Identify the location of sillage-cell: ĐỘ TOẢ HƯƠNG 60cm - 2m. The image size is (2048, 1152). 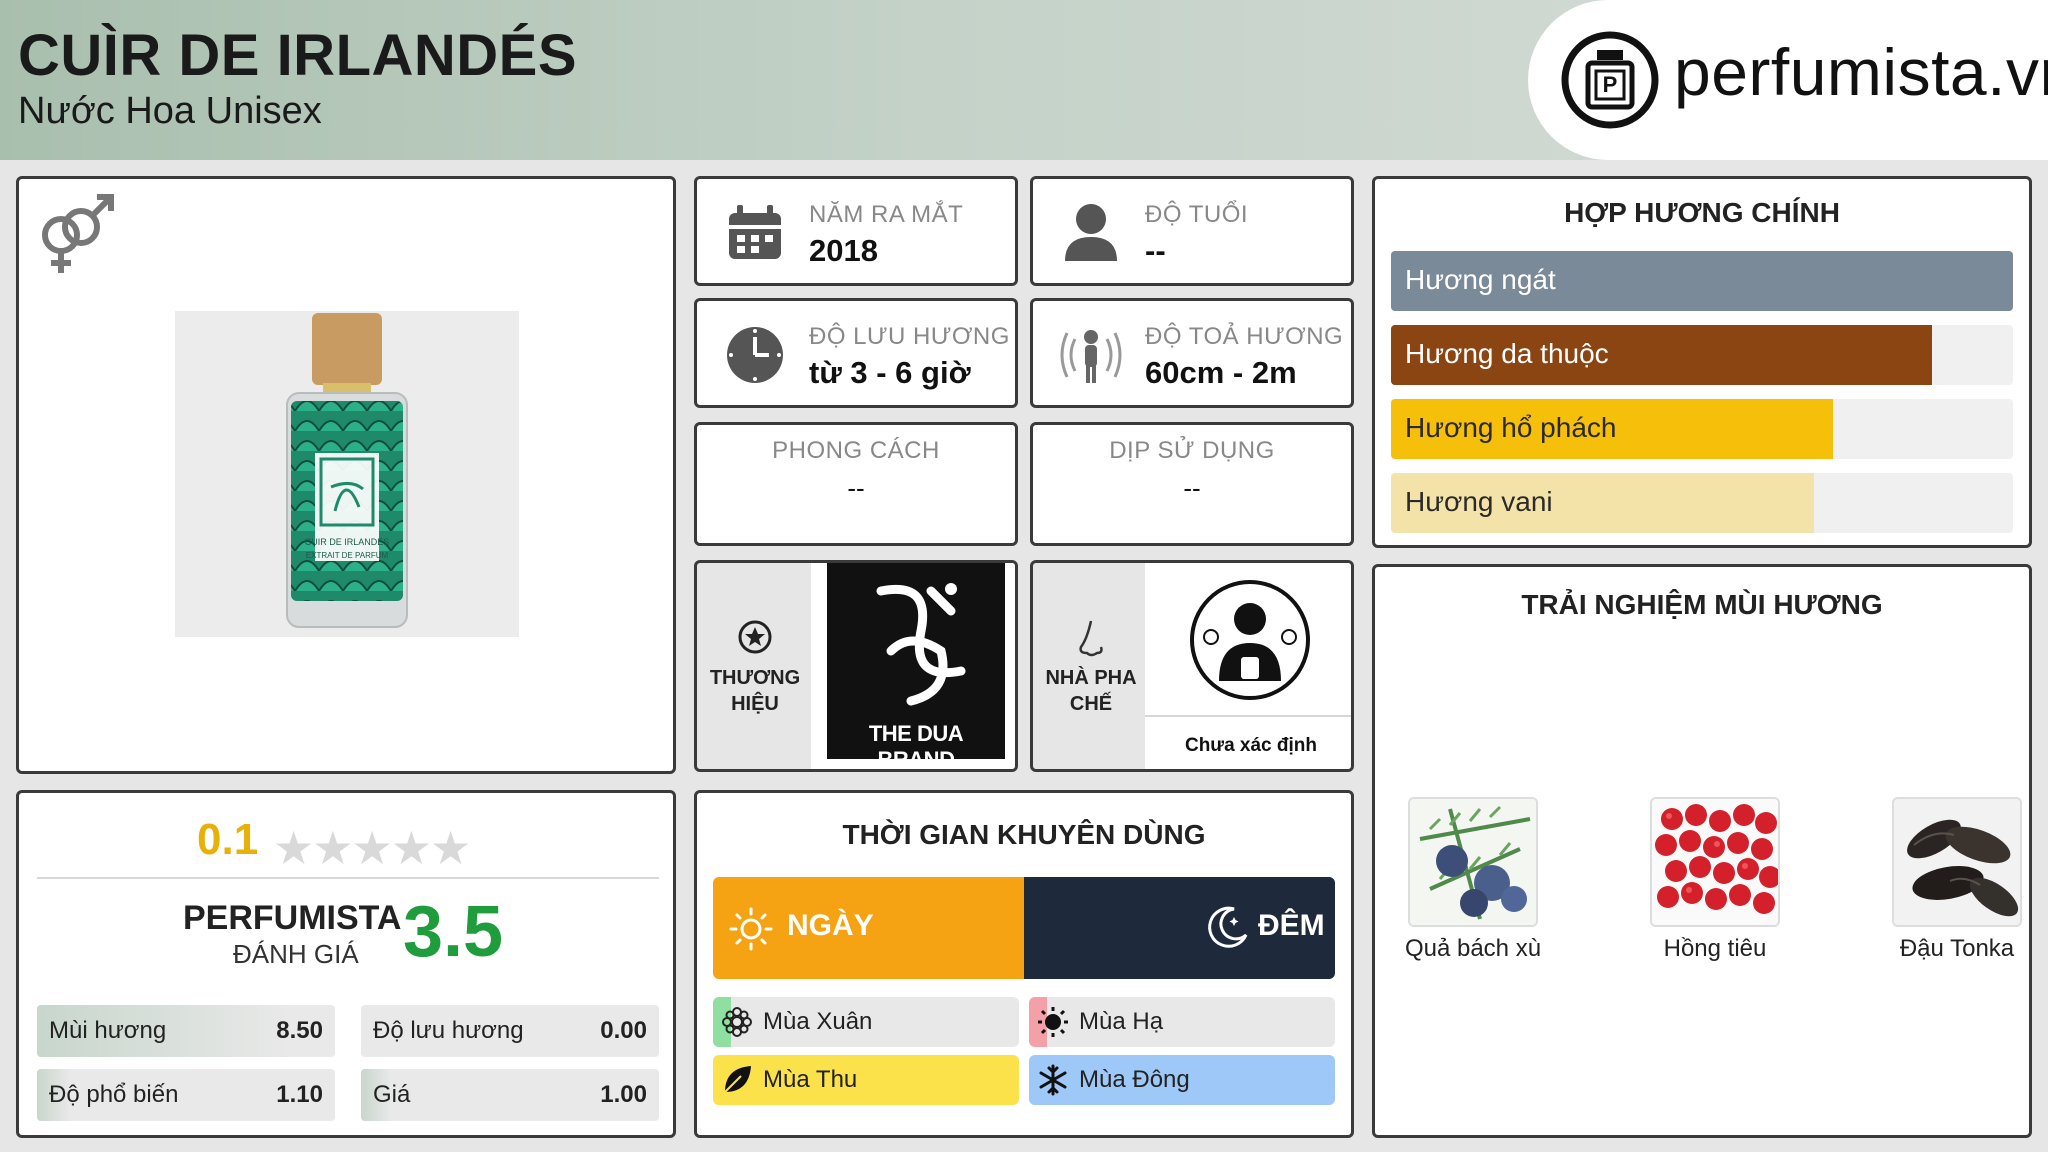
(1192, 353).